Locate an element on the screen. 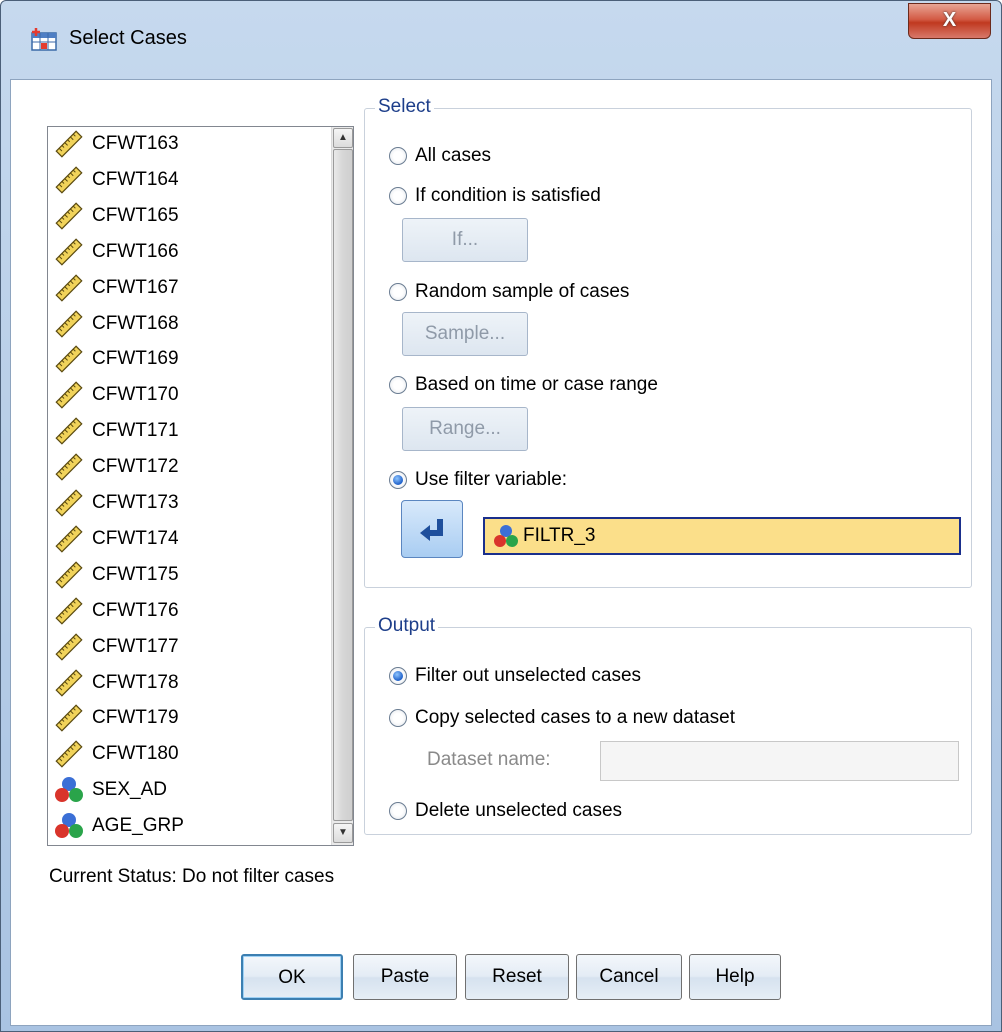 This screenshot has width=1002, height=1032. ok-button: OK is located at coordinates (292, 977).